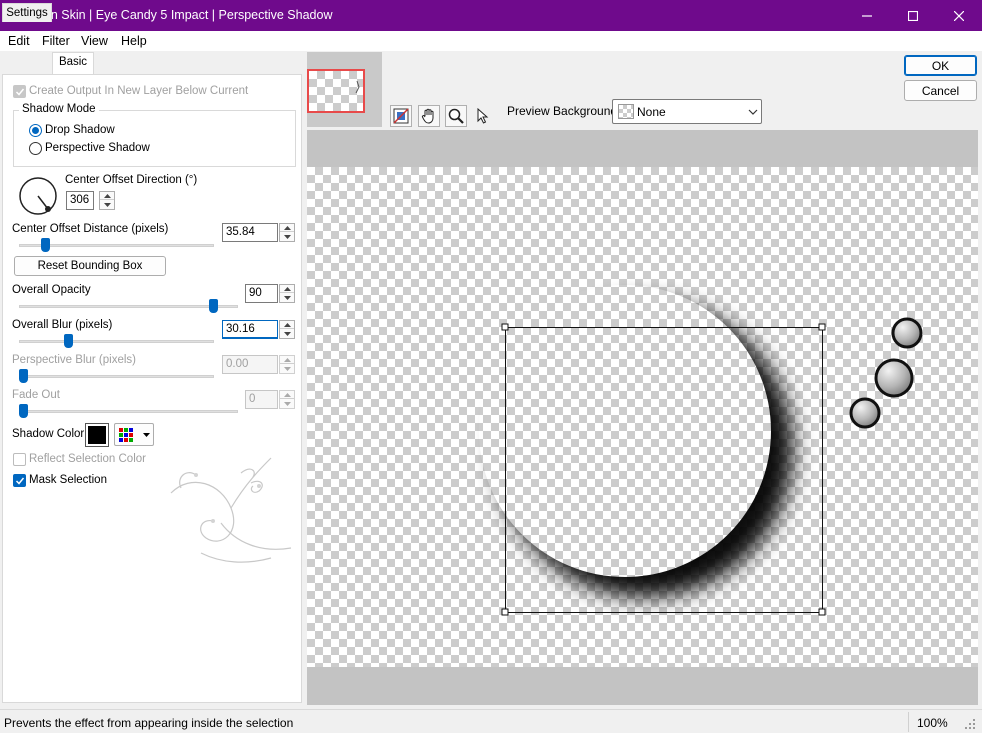  What do you see at coordinates (651, 112) in the screenshot?
I see `preview-background-value: None` at bounding box center [651, 112].